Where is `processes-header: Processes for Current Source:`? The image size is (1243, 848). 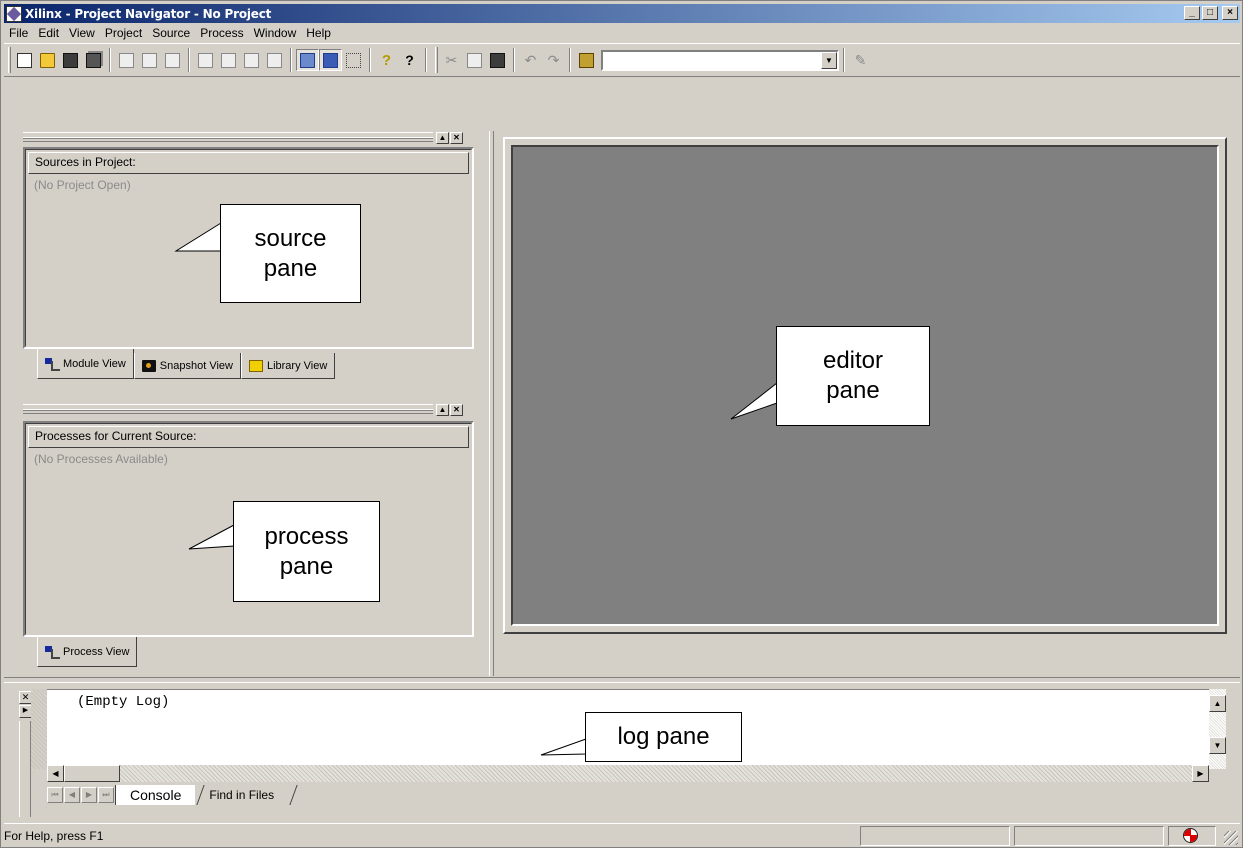 processes-header: Processes for Current Source: is located at coordinates (248, 437).